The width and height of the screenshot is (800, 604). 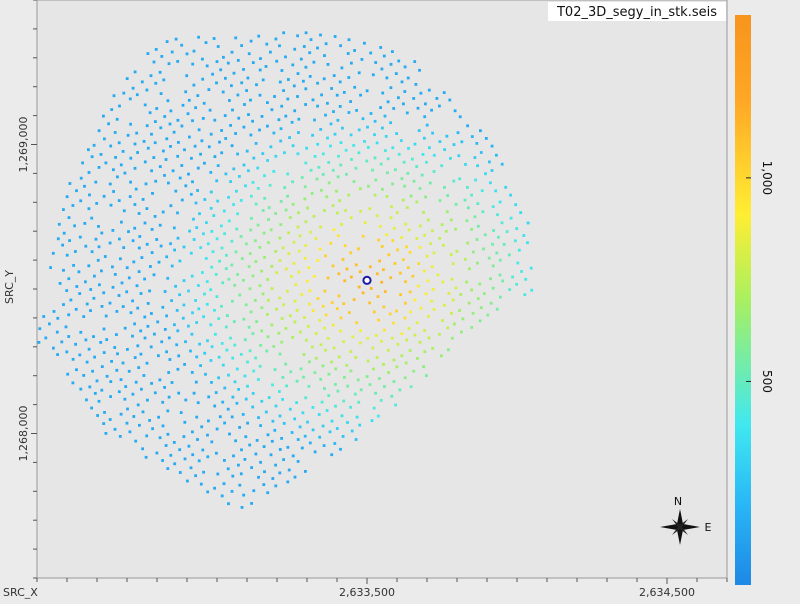 I want to click on selected-point-marker, so click(x=367, y=280).